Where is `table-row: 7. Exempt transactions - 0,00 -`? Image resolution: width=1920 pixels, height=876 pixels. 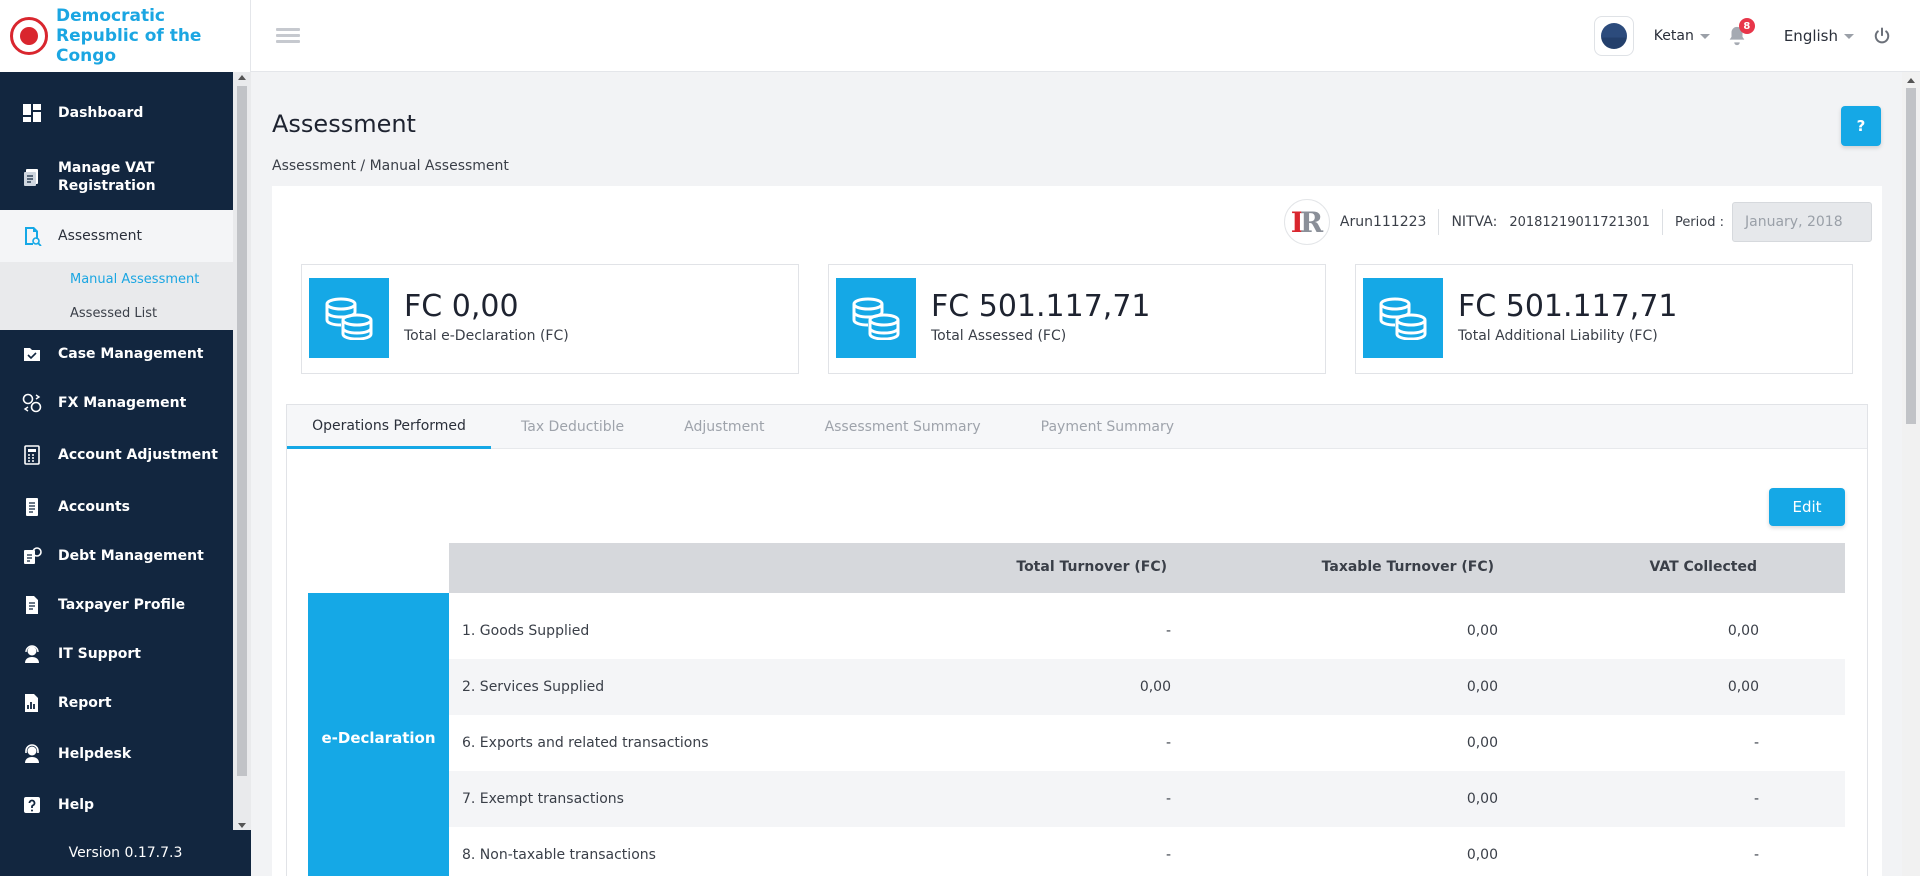
table-row: 7. Exempt transactions - 0,00 - is located at coordinates (1147, 799).